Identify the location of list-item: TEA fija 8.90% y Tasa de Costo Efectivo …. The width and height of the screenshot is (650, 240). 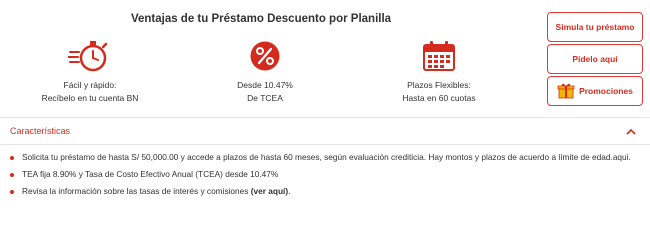
(325, 174).